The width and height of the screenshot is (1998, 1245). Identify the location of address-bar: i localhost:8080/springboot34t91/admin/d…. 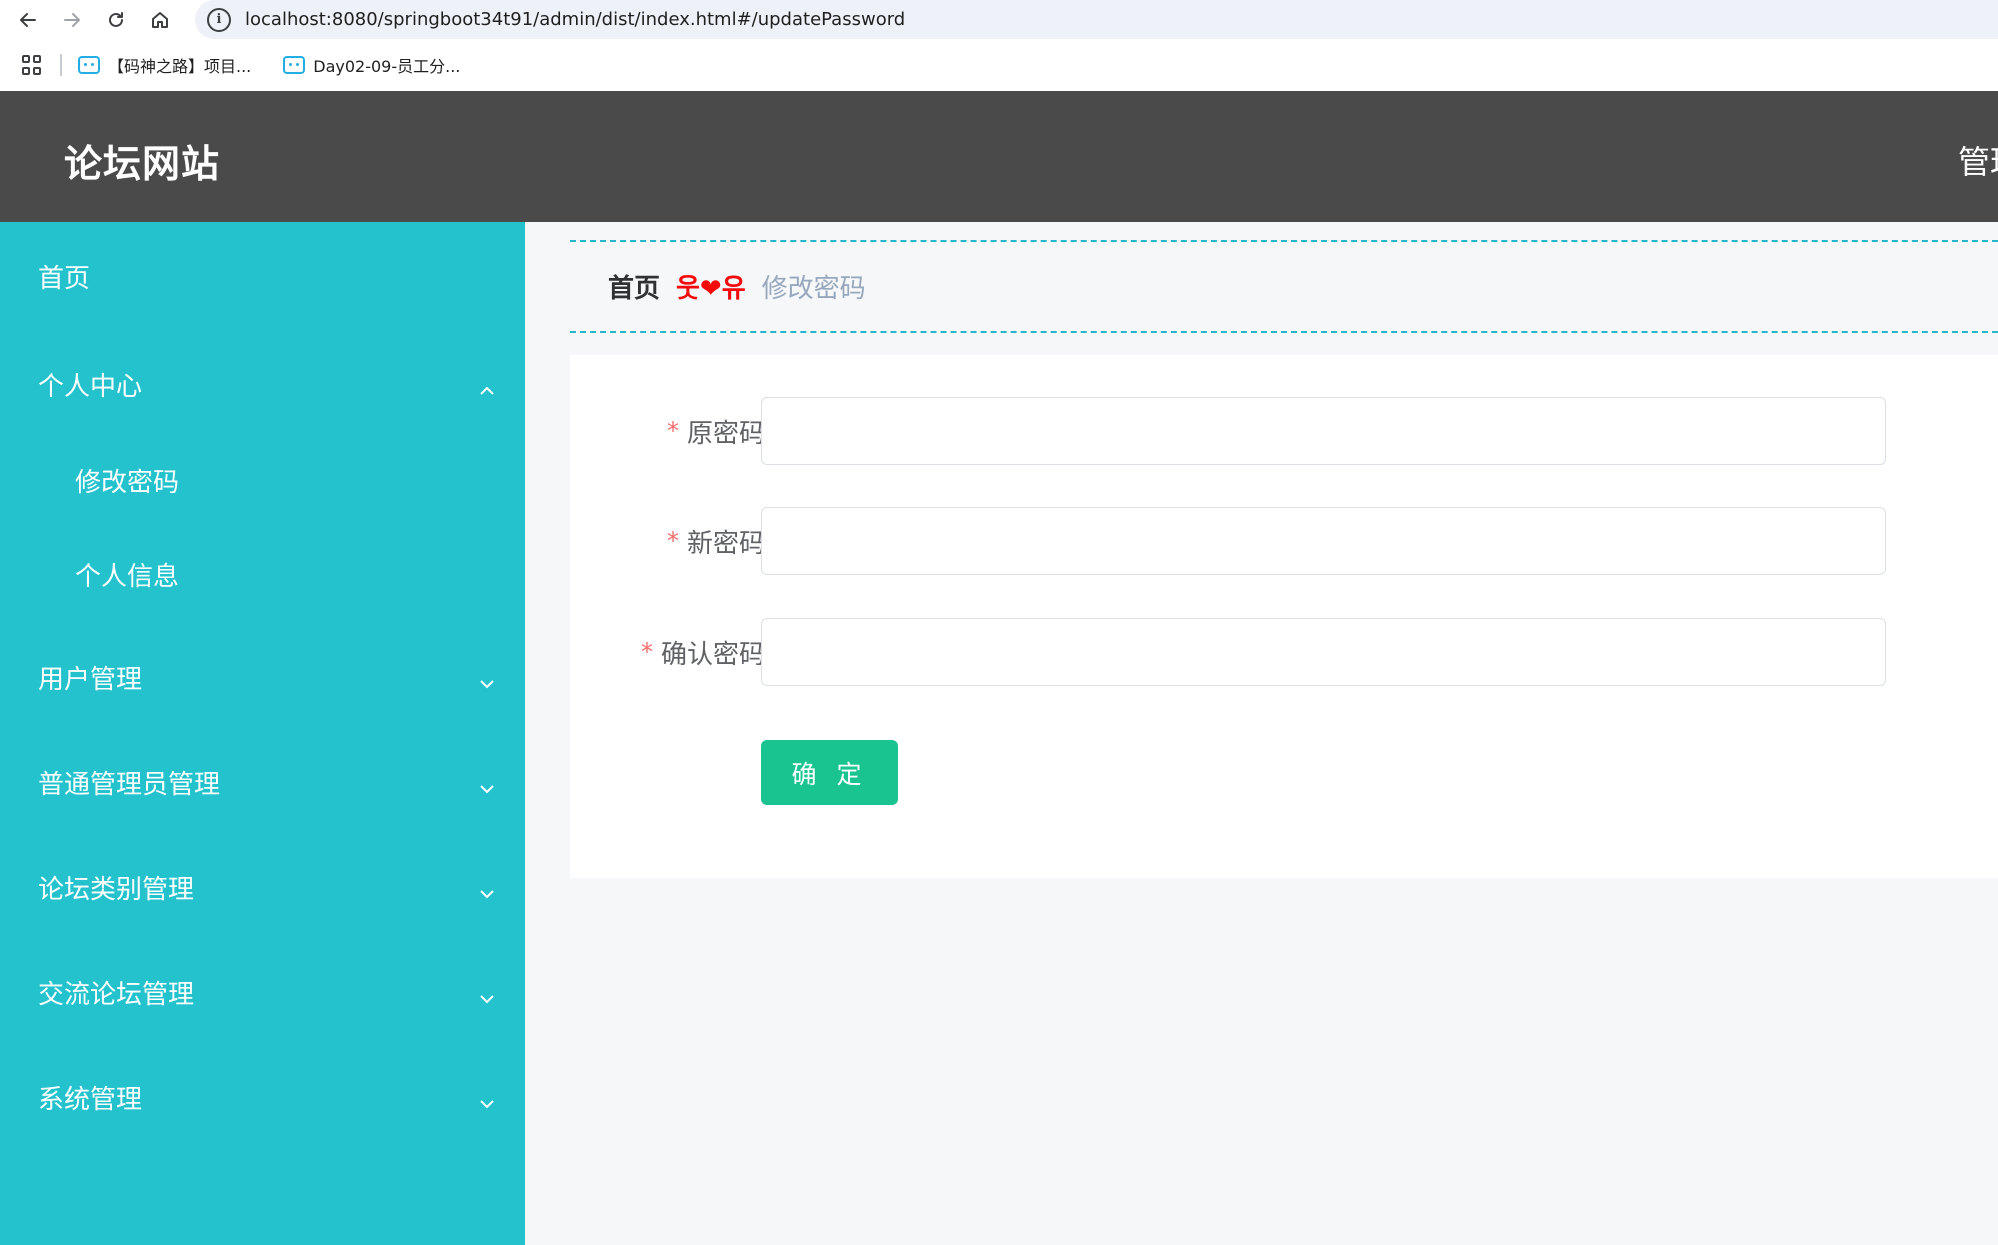
(1096, 19).